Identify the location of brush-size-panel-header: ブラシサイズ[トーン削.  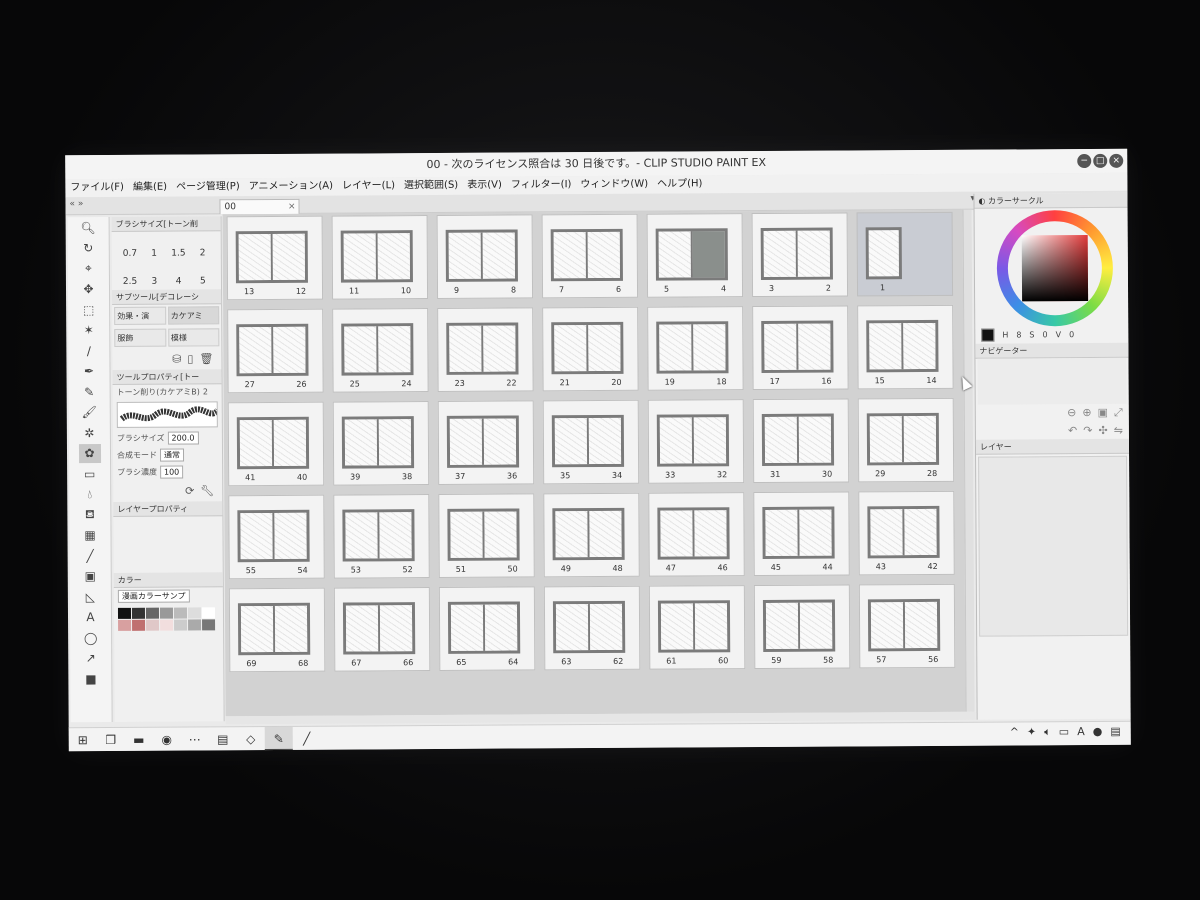
(166, 224).